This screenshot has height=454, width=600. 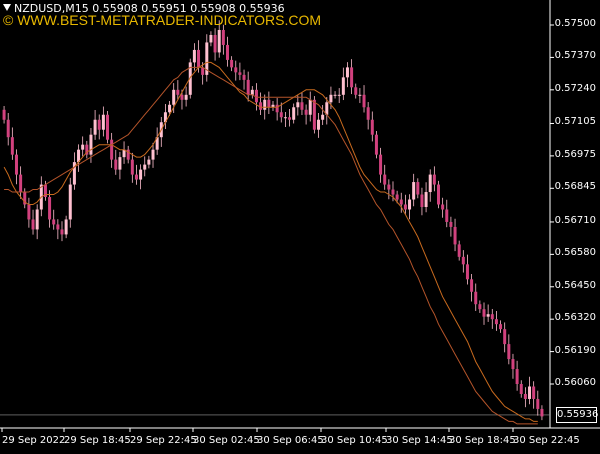 I want to click on price-label: 0.56320, so click(x=575, y=318).